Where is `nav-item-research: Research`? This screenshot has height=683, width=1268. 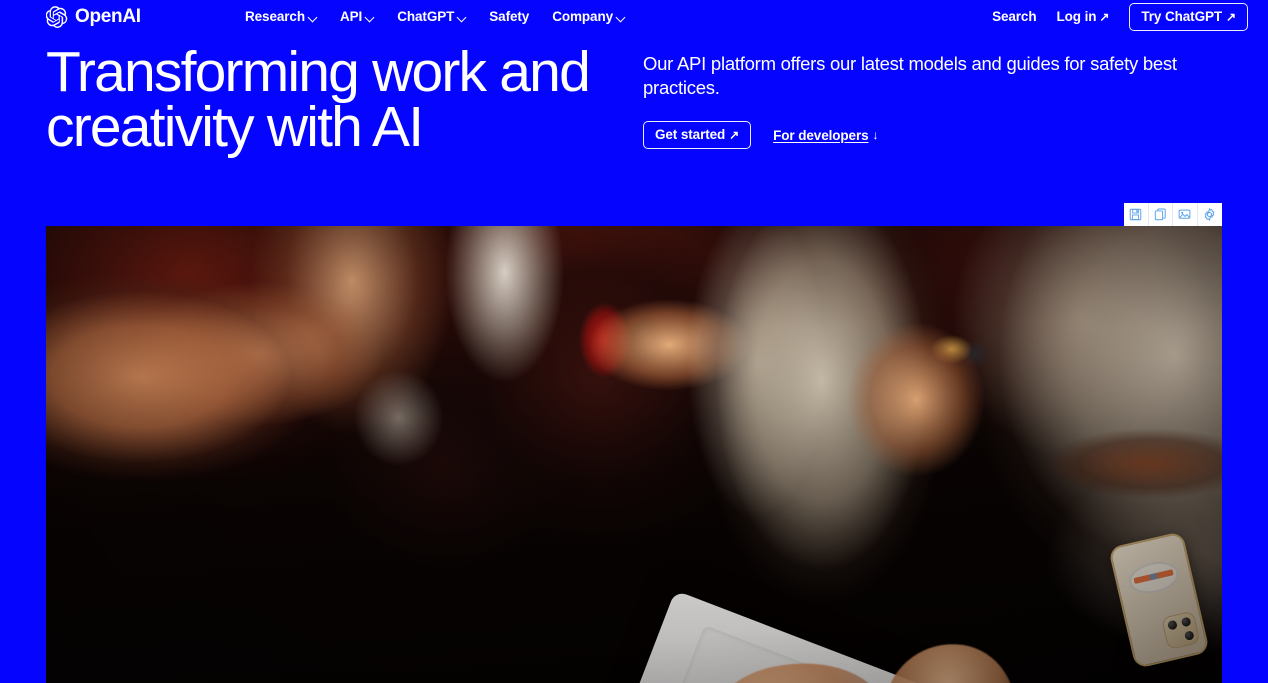
nav-item-research: Research is located at coordinates (281, 17).